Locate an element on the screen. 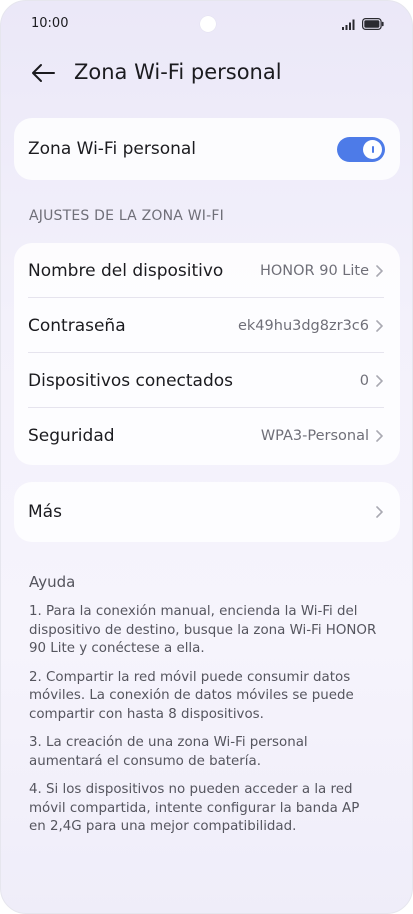  settings-row-label: Seguridad is located at coordinates (71, 435).